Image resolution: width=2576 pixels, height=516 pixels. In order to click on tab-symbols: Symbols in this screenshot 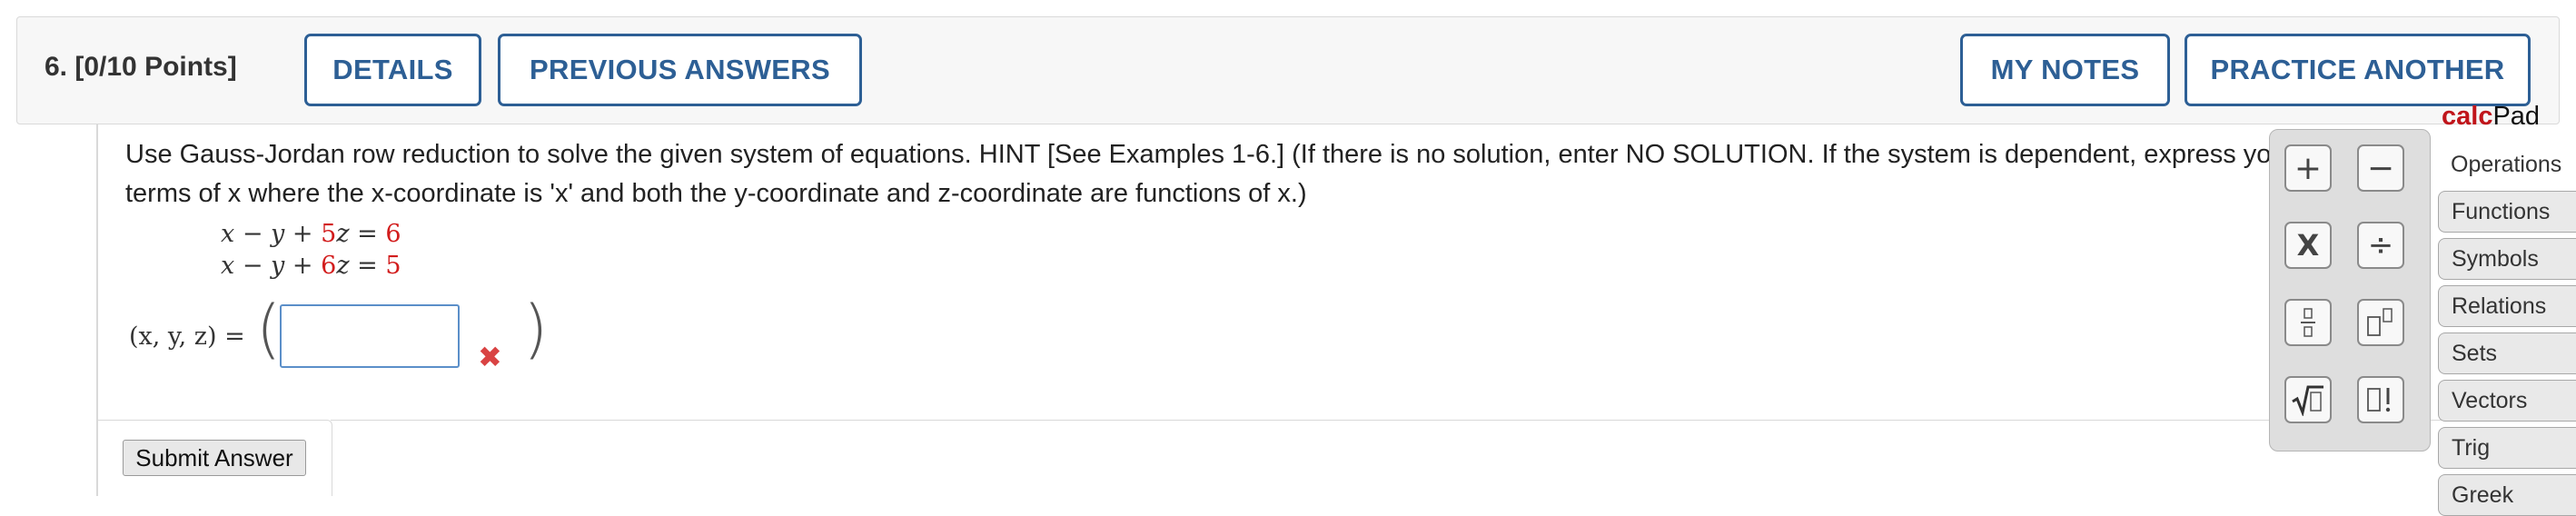, I will do `click(2507, 259)`.